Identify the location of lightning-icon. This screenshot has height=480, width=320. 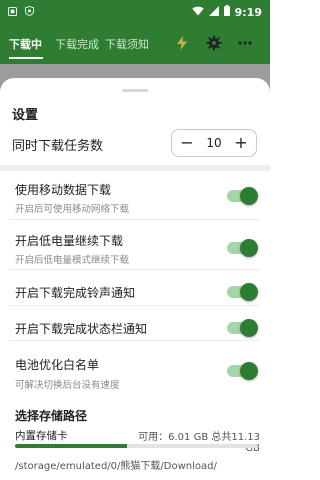
(182, 43).